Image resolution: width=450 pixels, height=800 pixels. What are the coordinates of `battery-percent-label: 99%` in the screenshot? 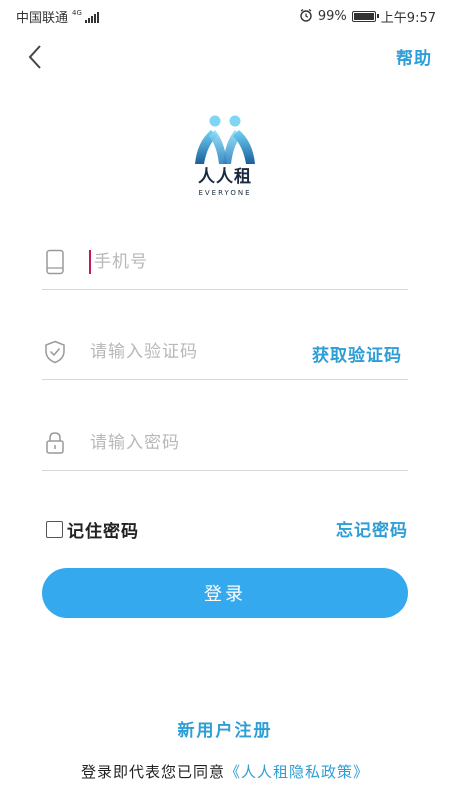 It's located at (332, 16).